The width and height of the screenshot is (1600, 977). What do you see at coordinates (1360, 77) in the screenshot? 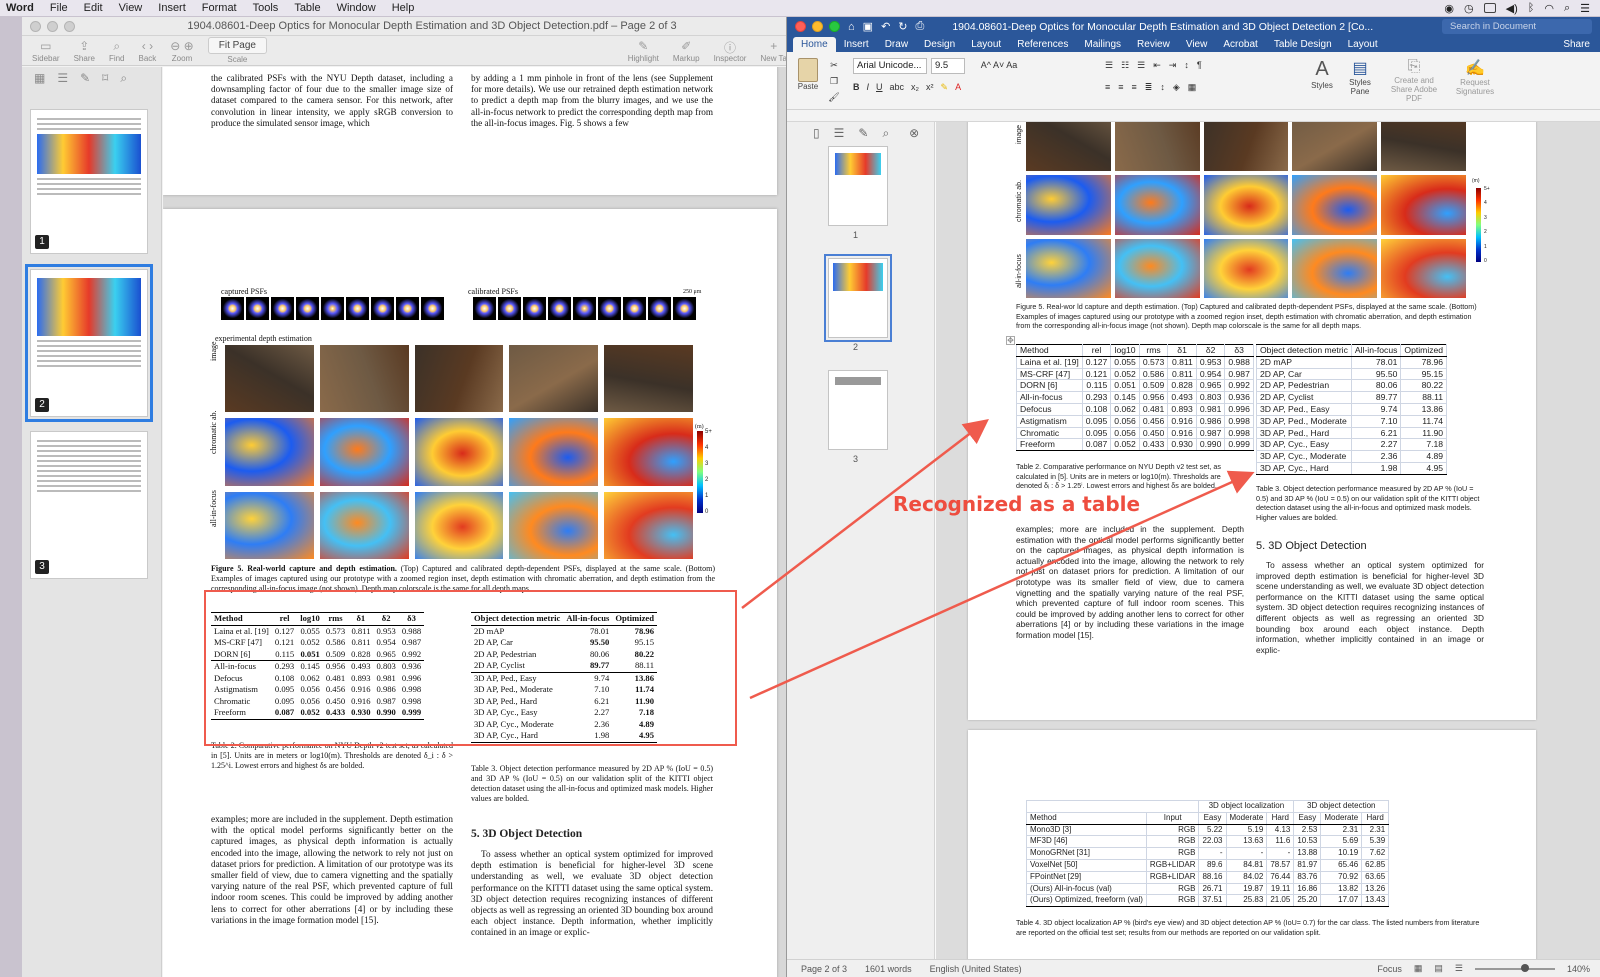
I see `styles-pane-button: ▤ Styles Pane` at bounding box center [1360, 77].